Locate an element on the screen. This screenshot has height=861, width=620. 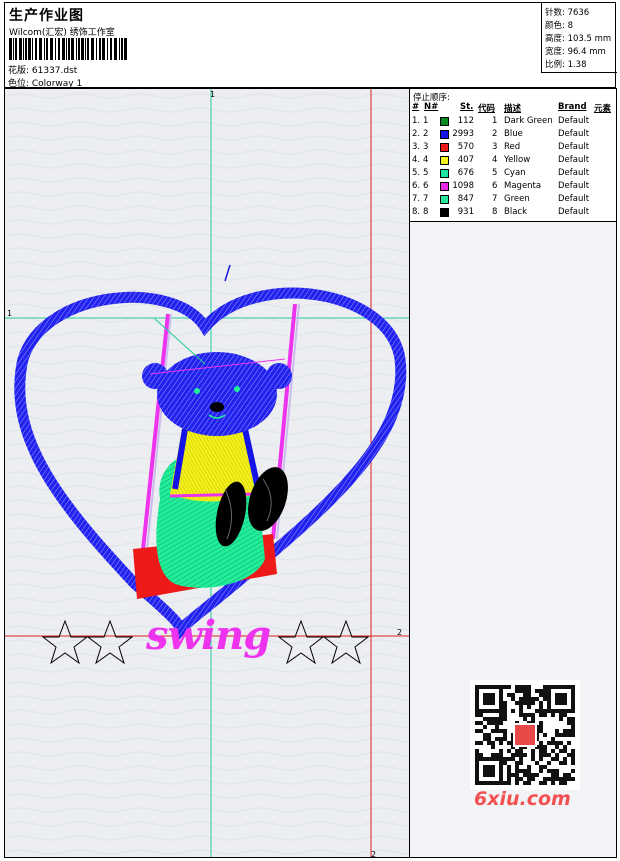
table-row: 7. 7 847 7 Green Default is located at coordinates (514, 200).